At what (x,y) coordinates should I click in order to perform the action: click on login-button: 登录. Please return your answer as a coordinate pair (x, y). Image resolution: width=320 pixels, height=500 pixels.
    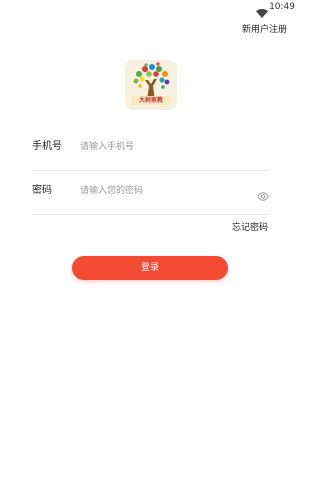
    Looking at the image, I should click on (150, 268).